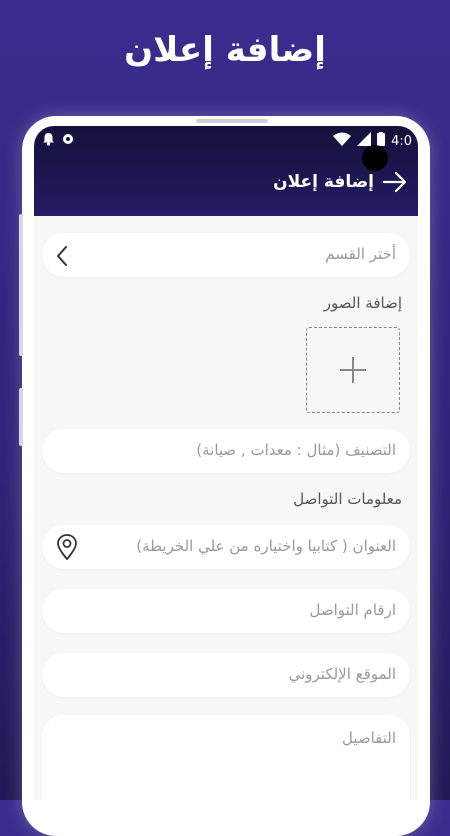 The image size is (450, 836). What do you see at coordinates (226, 171) in the screenshot?
I see `app-bar: 4:0 إضافة إعلان` at bounding box center [226, 171].